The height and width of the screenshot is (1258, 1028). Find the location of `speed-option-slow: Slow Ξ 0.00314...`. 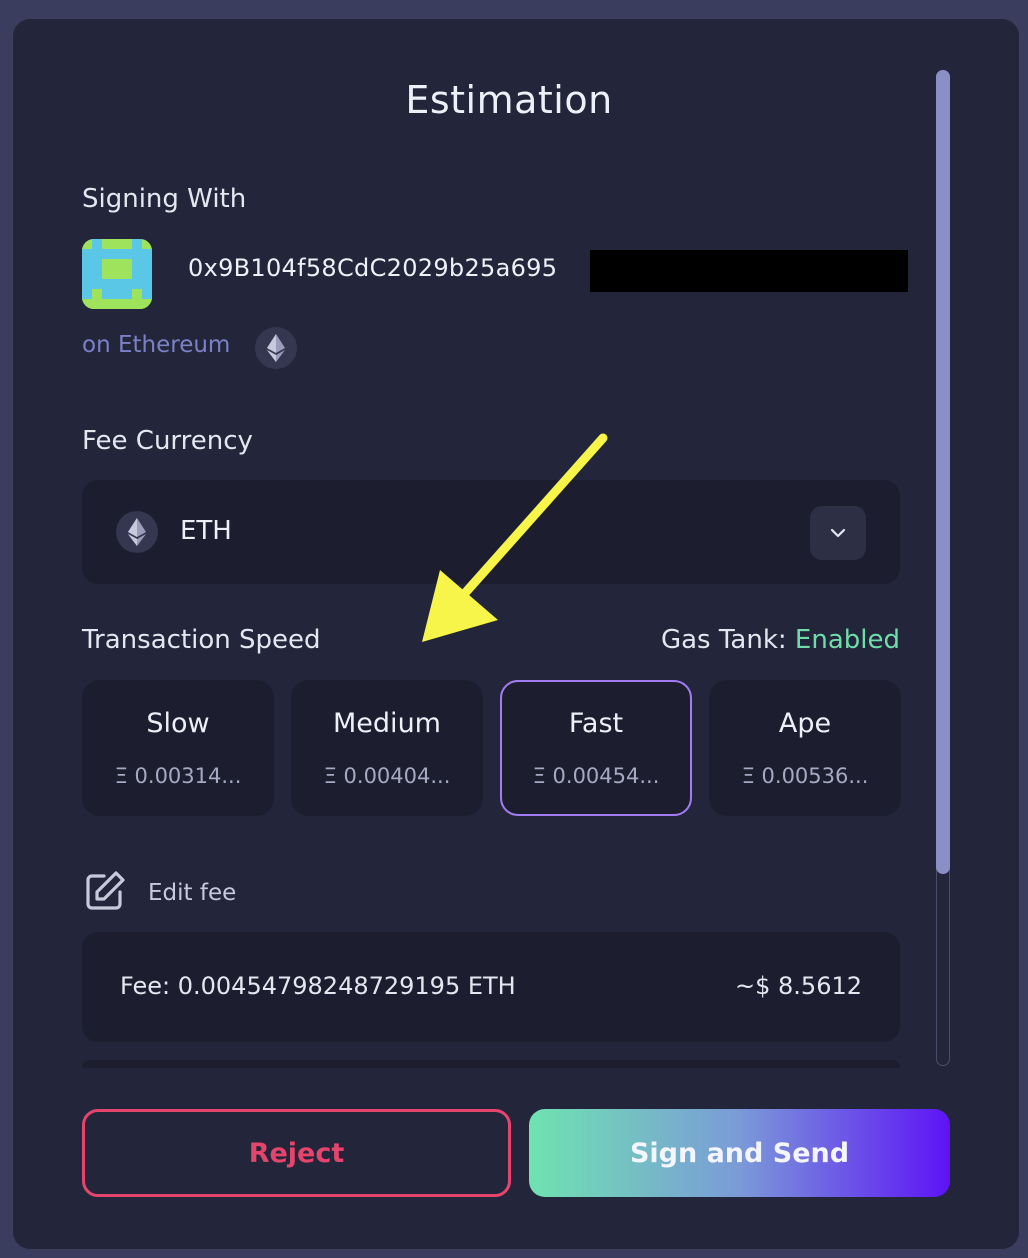

speed-option-slow: Slow Ξ 0.00314... is located at coordinates (178, 748).